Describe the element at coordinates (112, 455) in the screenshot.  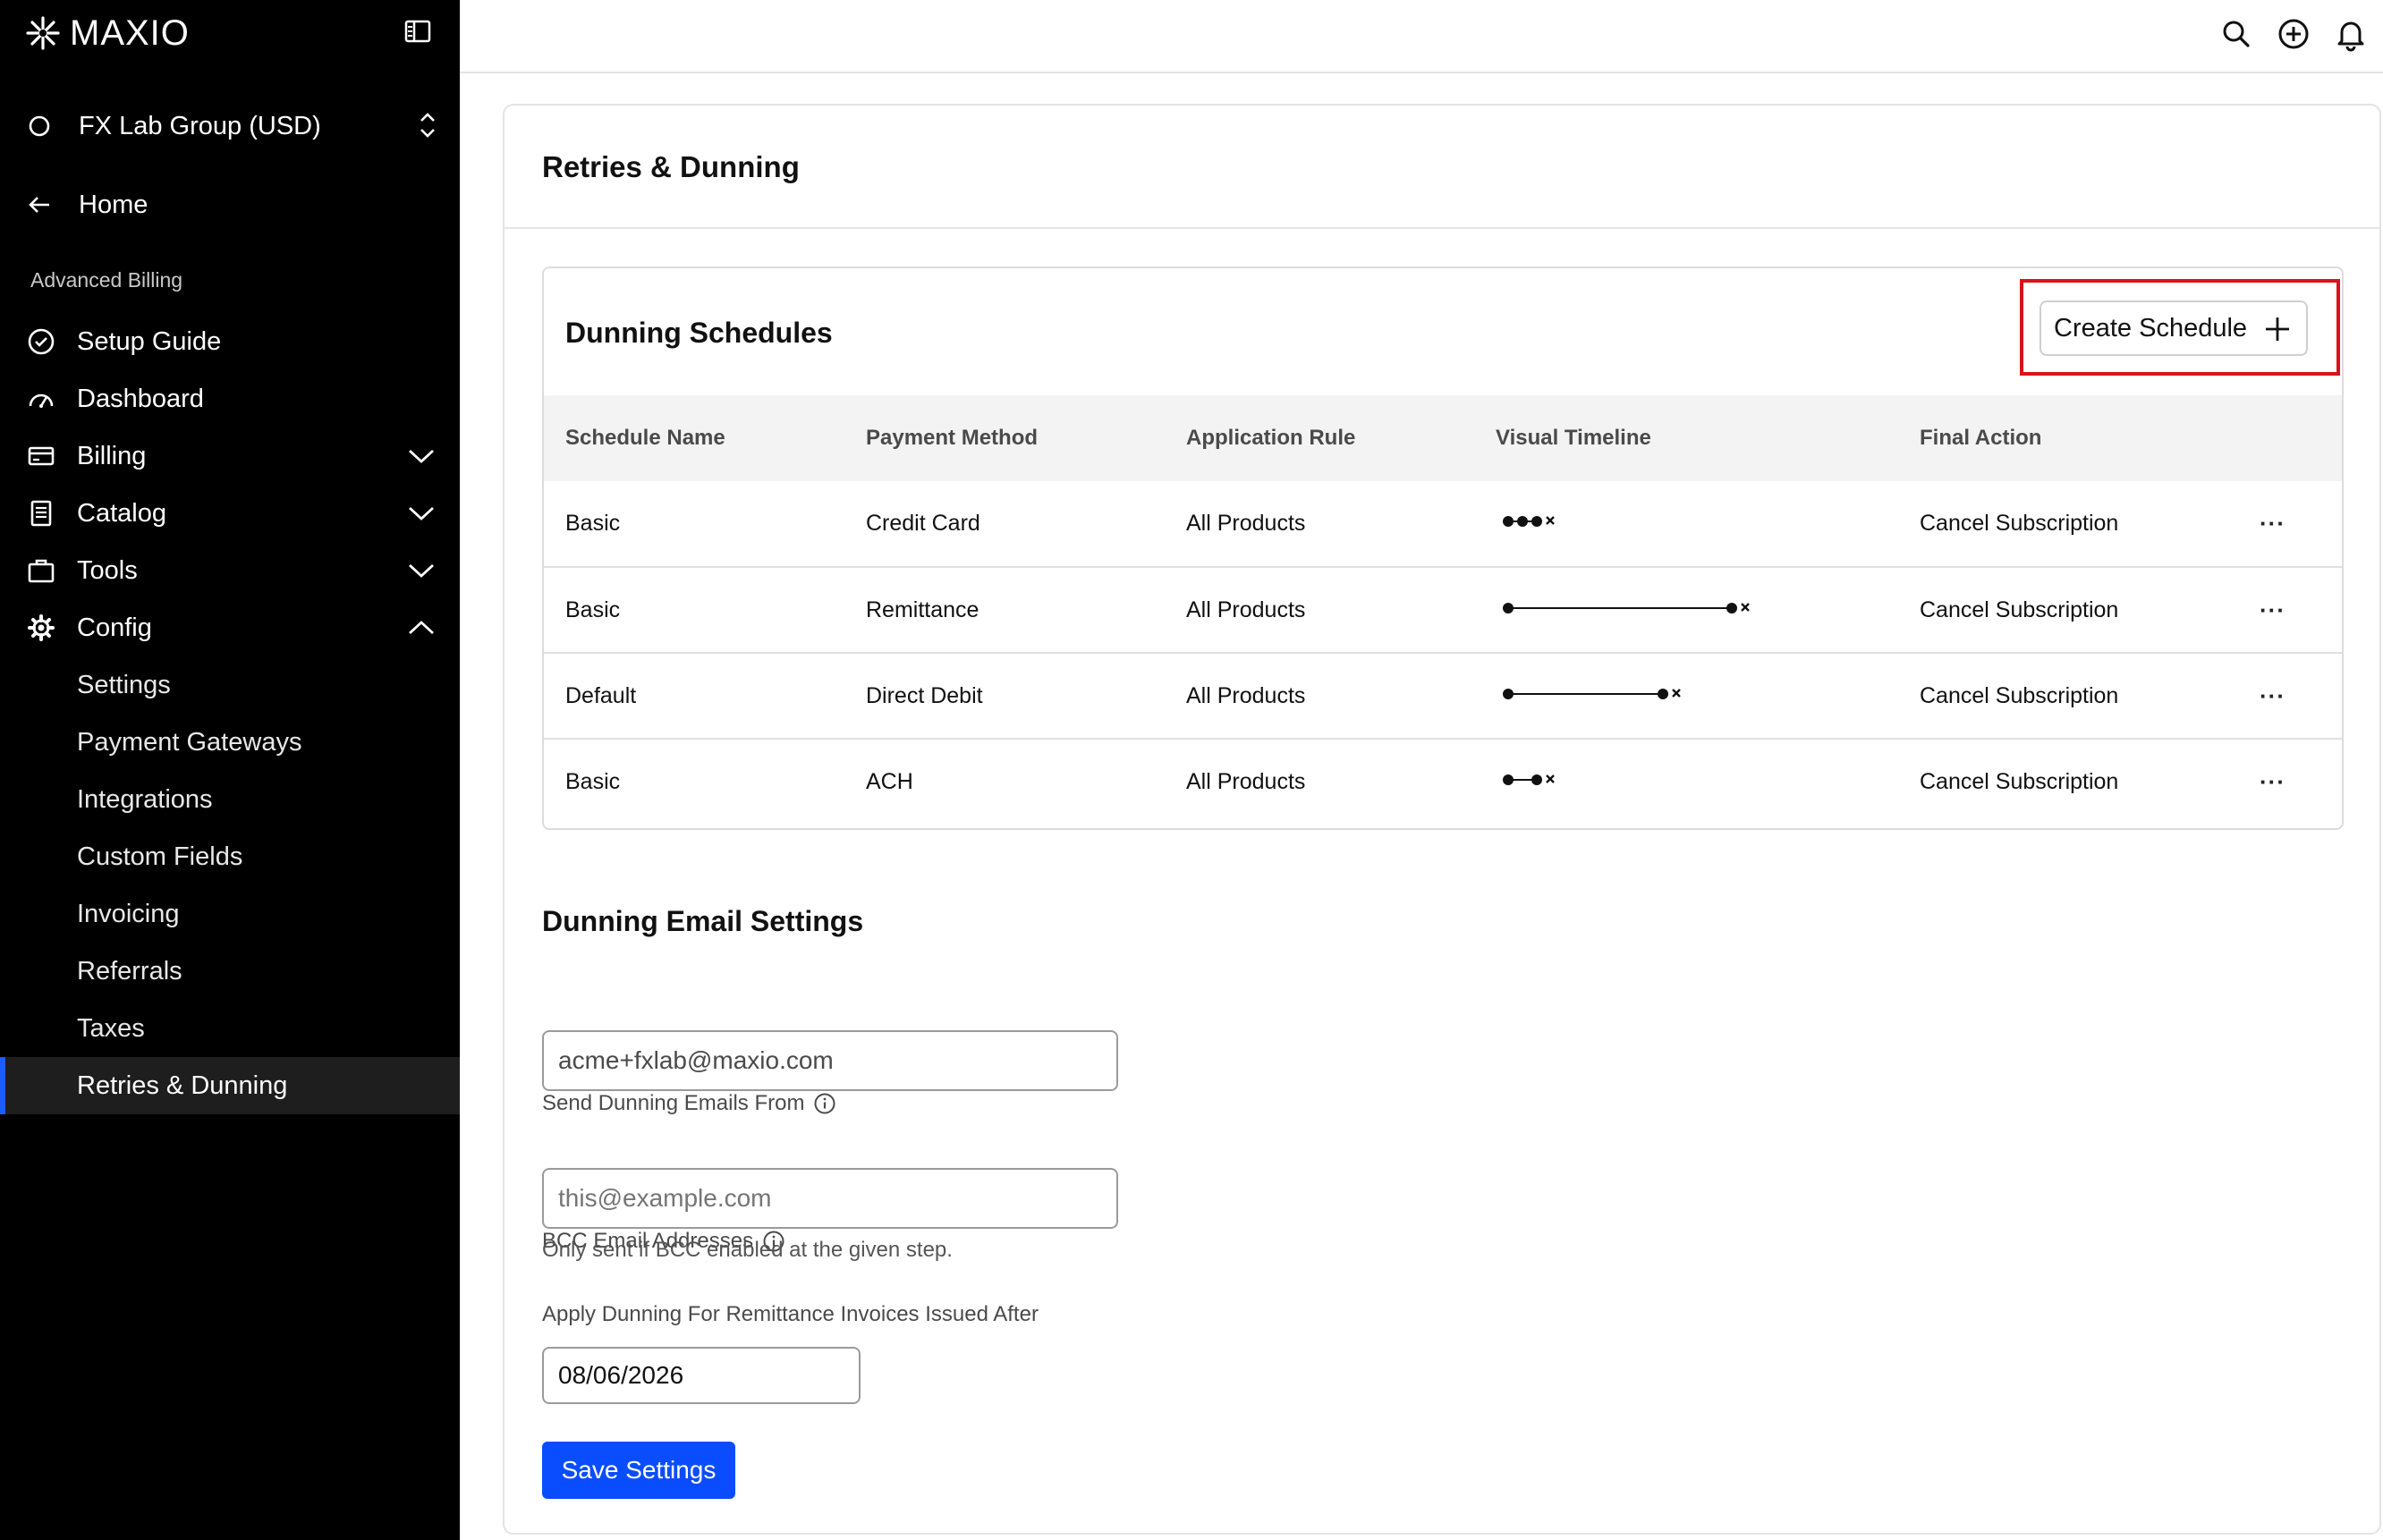
I see `nav-label: Billing` at that location.